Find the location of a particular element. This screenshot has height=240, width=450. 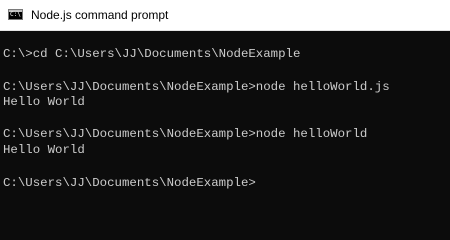

command-prompt-icon: C:\ is located at coordinates (15, 14).